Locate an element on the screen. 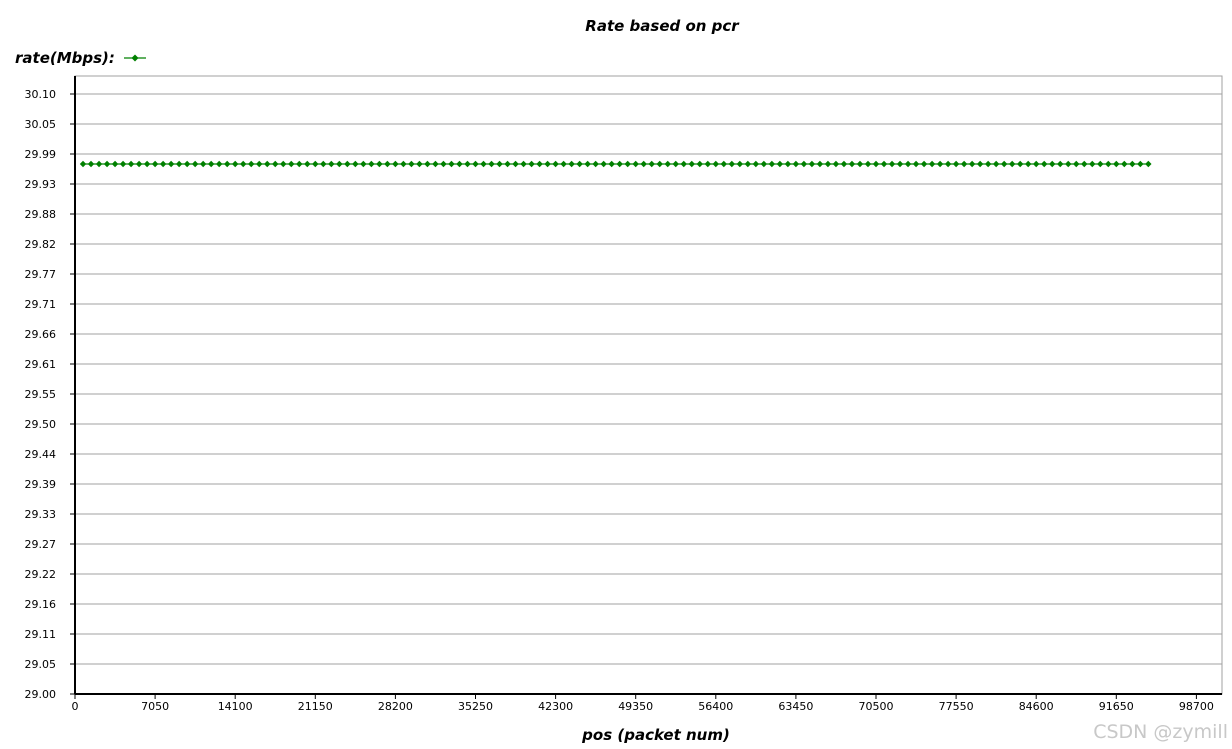  x-tick-label: 28200 is located at coordinates (395, 706).